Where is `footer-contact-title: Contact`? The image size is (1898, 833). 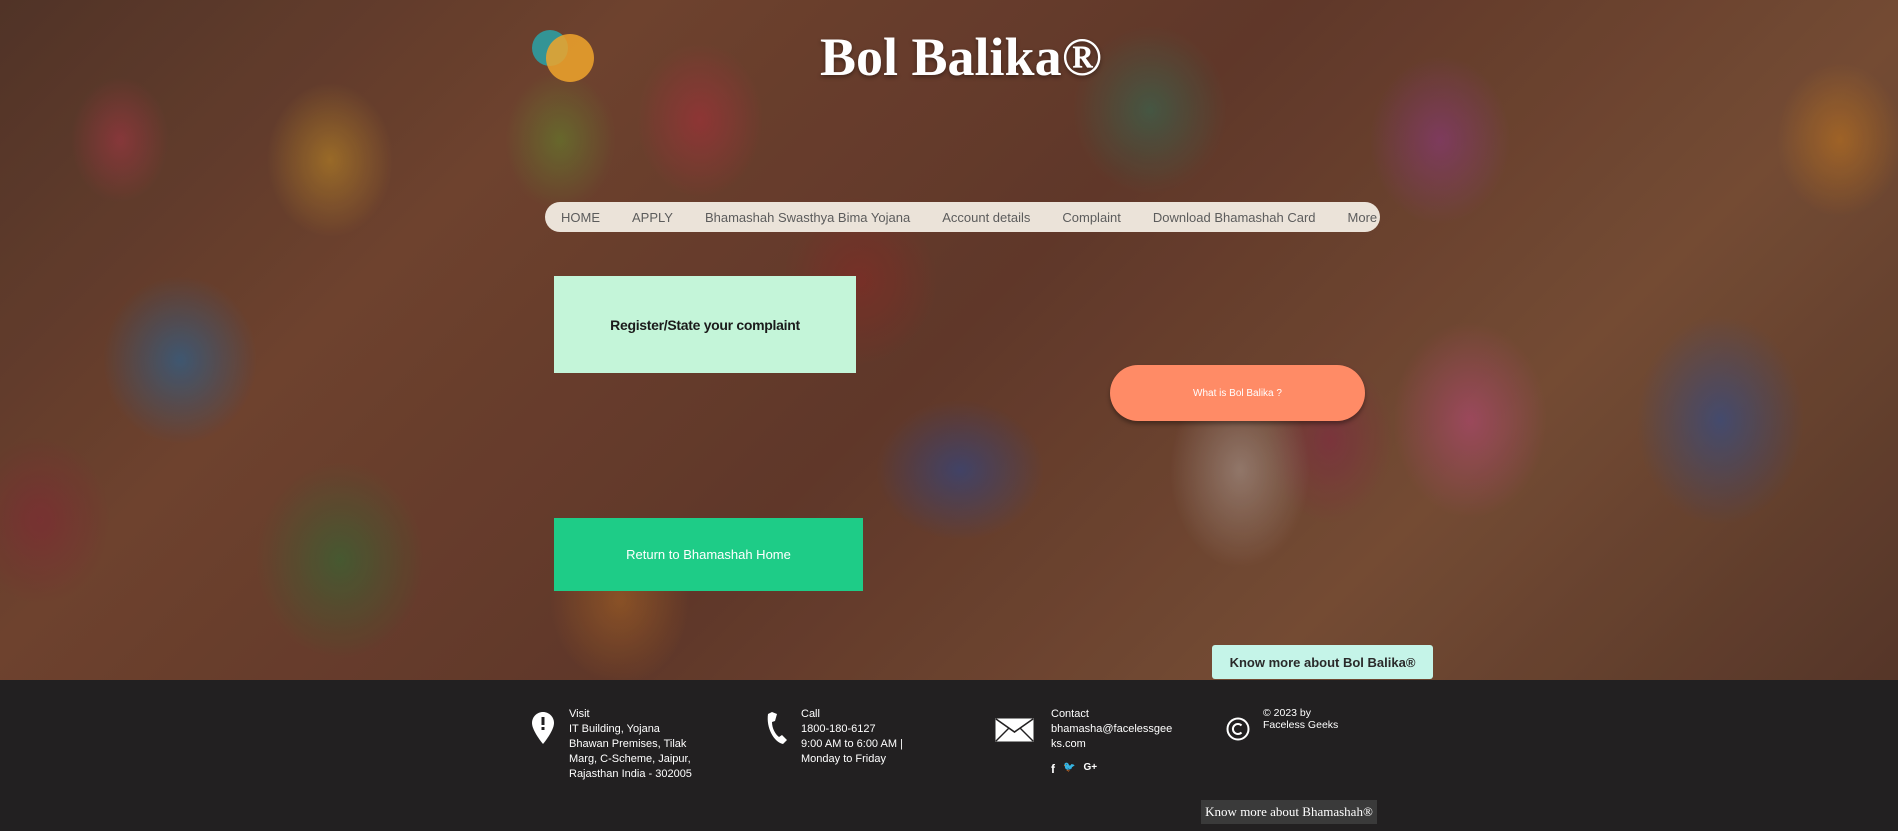
footer-contact-title: Contact is located at coordinates (1070, 714).